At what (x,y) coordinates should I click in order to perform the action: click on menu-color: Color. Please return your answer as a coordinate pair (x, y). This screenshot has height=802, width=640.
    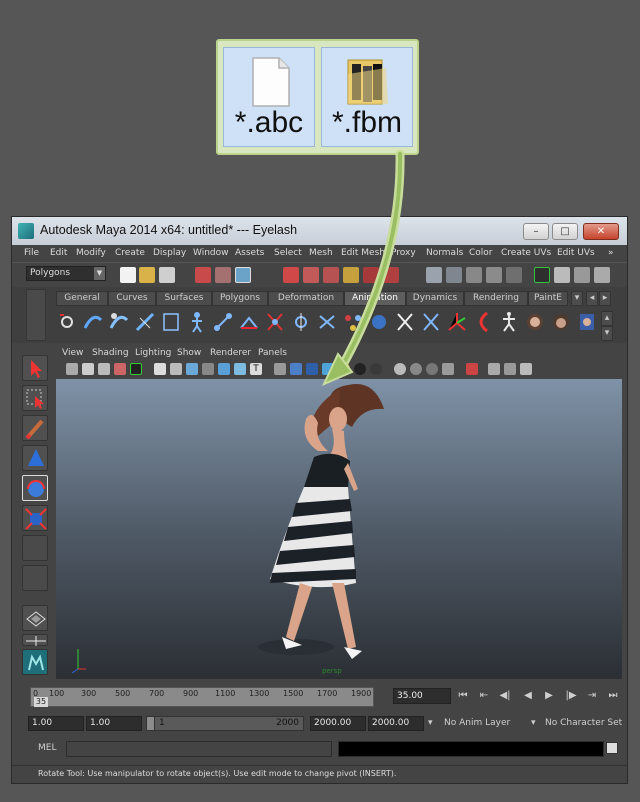
    Looking at the image, I should click on (481, 253).